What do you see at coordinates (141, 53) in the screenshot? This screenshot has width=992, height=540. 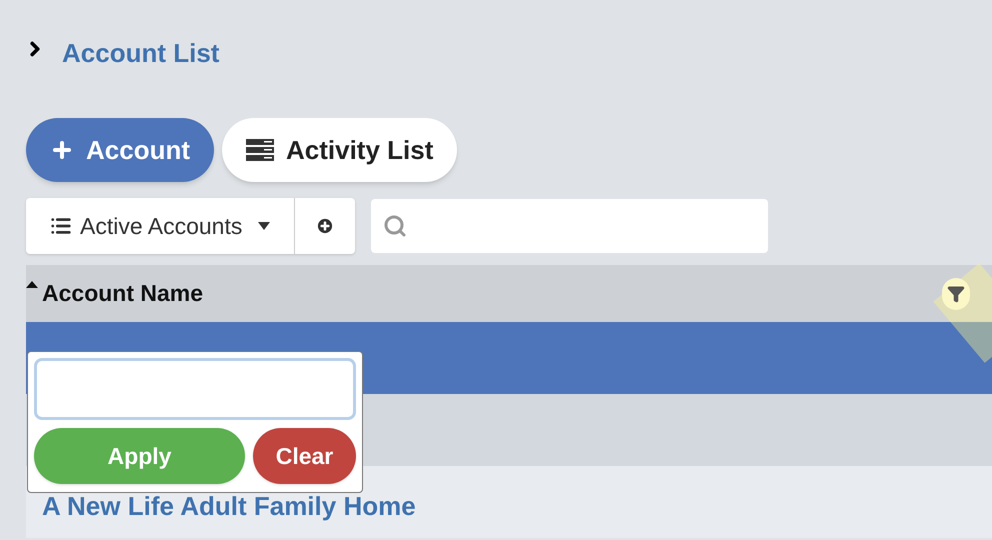 I see `page-title: Account List` at bounding box center [141, 53].